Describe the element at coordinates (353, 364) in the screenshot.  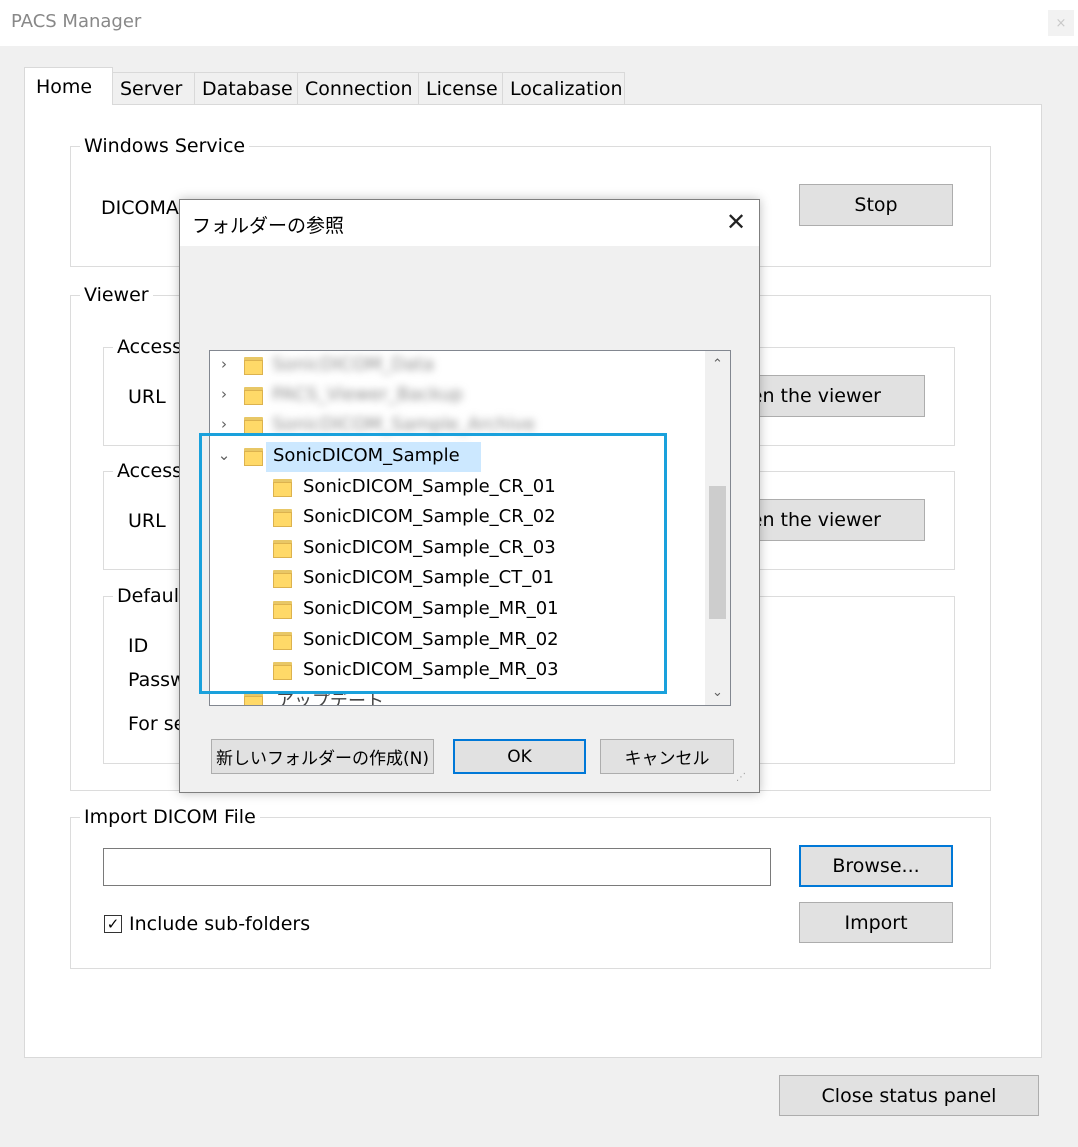
I see `tree-item-label: SonicDICOM_Data` at that location.